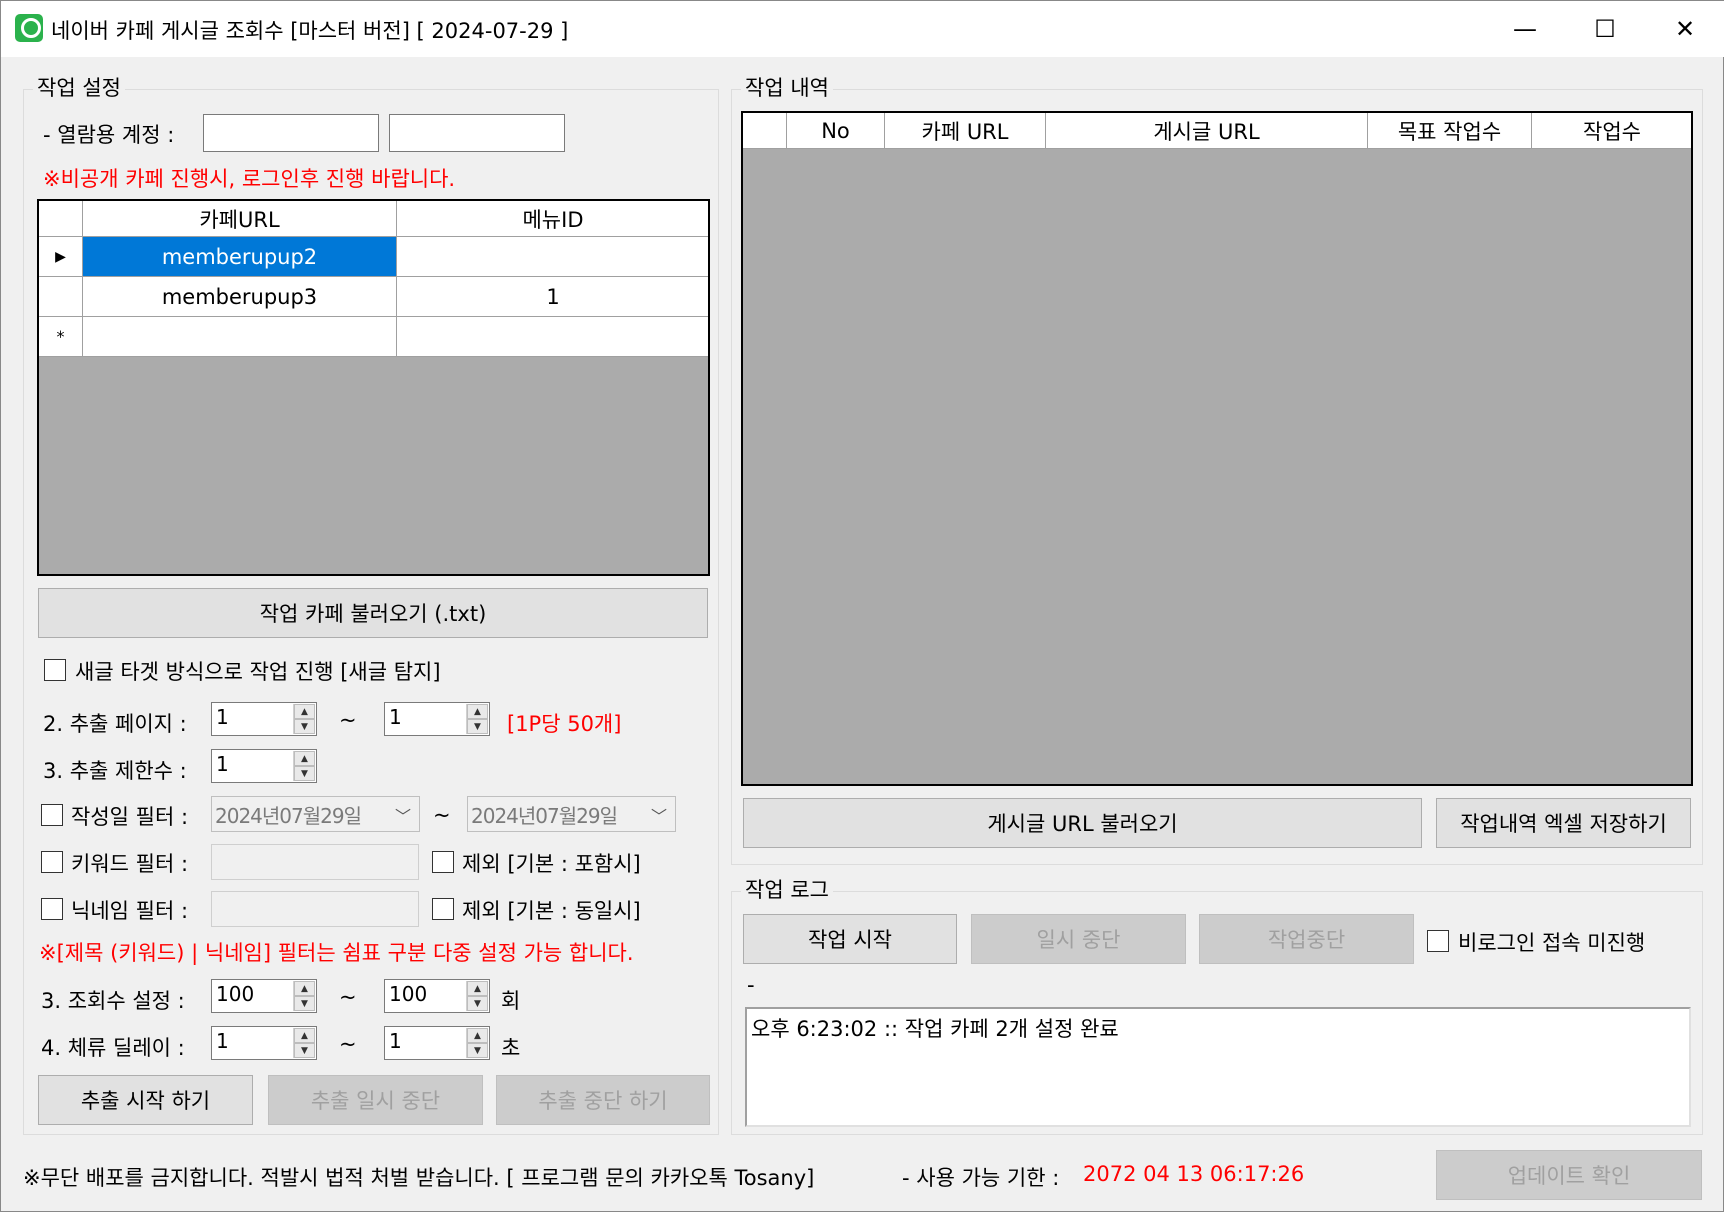 The width and height of the screenshot is (1724, 1212). Describe the element at coordinates (61, 297) in the screenshot. I see `row-selector` at that location.